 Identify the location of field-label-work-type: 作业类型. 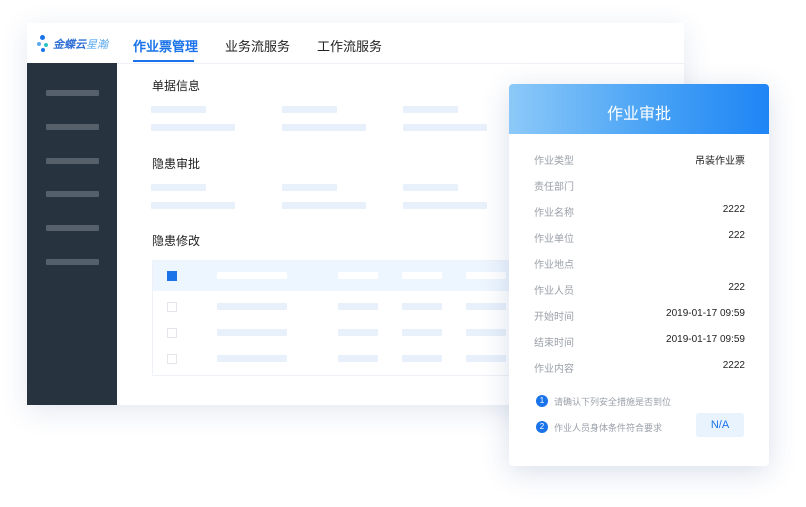
(554, 161).